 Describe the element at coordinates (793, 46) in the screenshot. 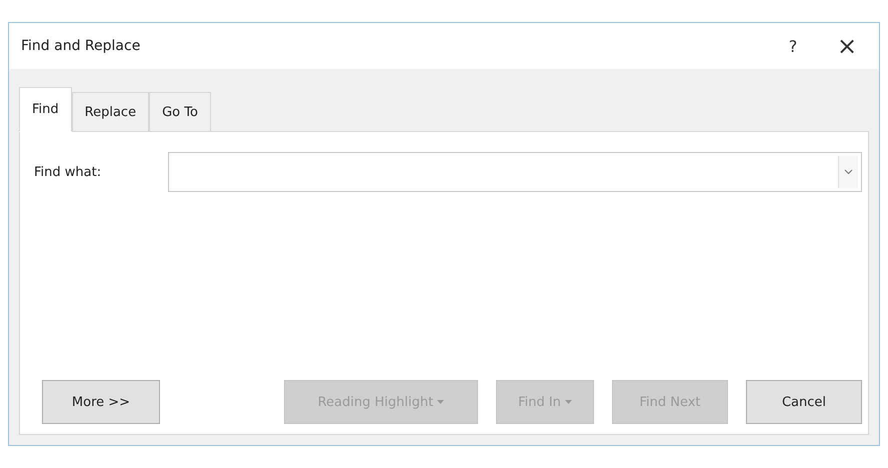

I see `help-button: ?` at that location.